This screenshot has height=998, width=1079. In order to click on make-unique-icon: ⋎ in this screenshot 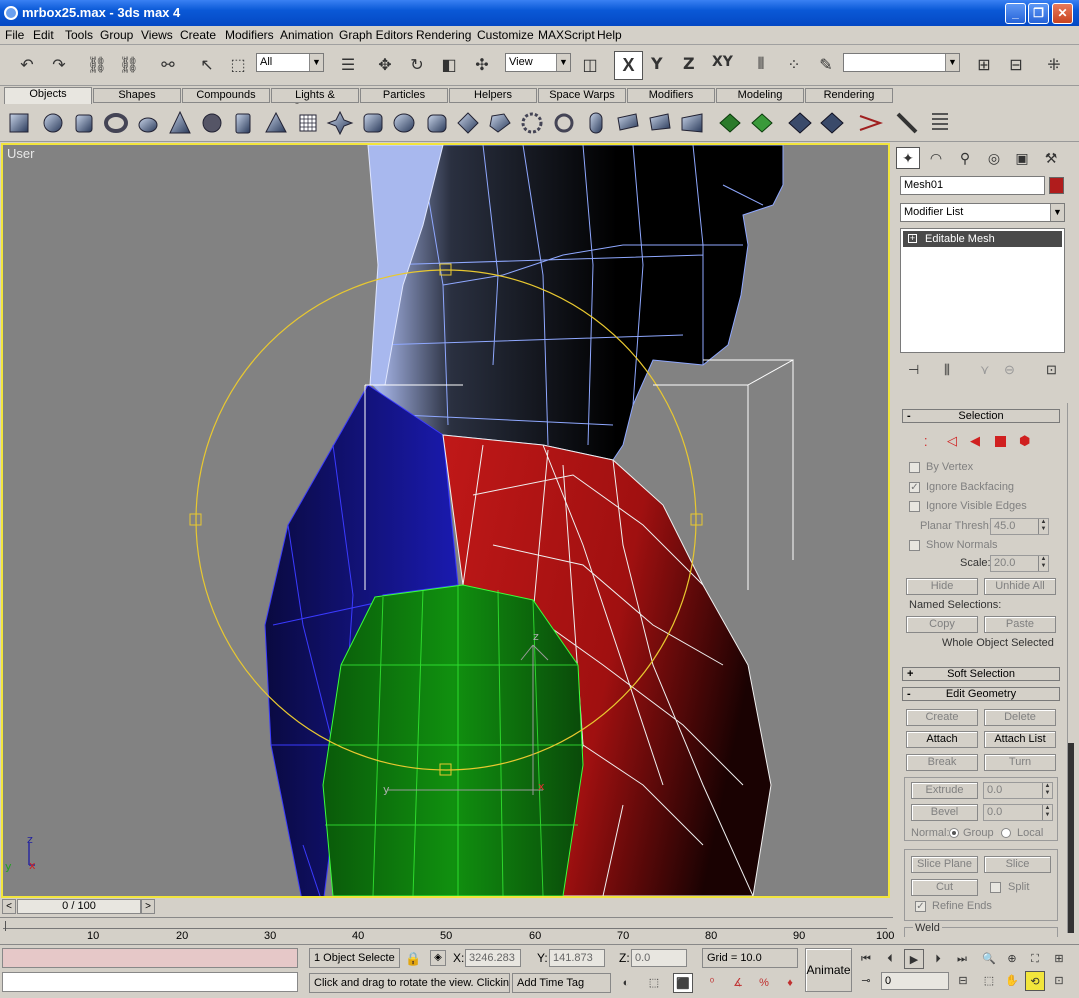, I will do `click(985, 370)`.